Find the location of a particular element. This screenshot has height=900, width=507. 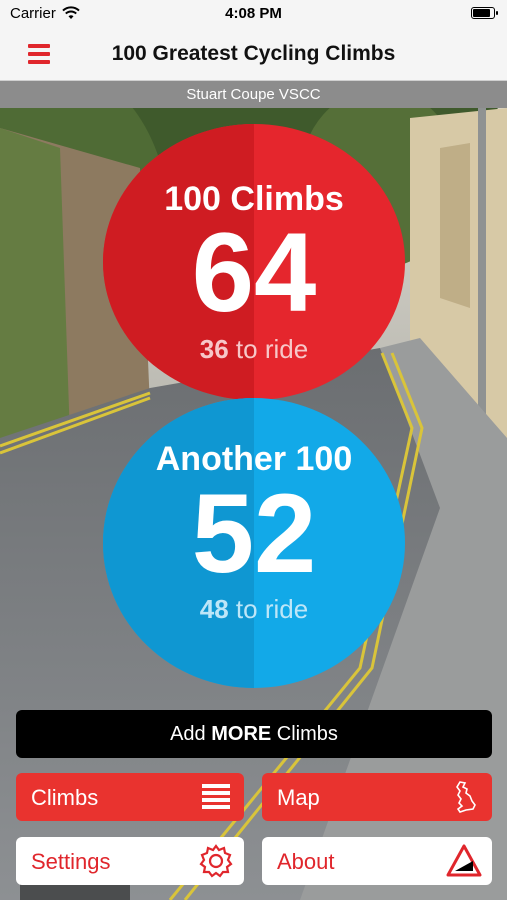

to-ride-text: 36 to ride is located at coordinates (254, 349).